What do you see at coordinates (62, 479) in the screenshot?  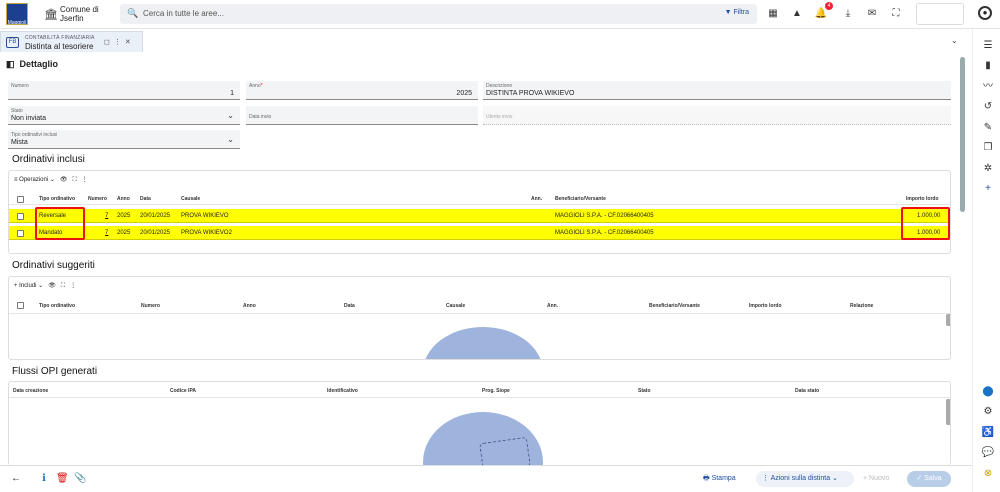 I see `delete-icon: 🗑` at bounding box center [62, 479].